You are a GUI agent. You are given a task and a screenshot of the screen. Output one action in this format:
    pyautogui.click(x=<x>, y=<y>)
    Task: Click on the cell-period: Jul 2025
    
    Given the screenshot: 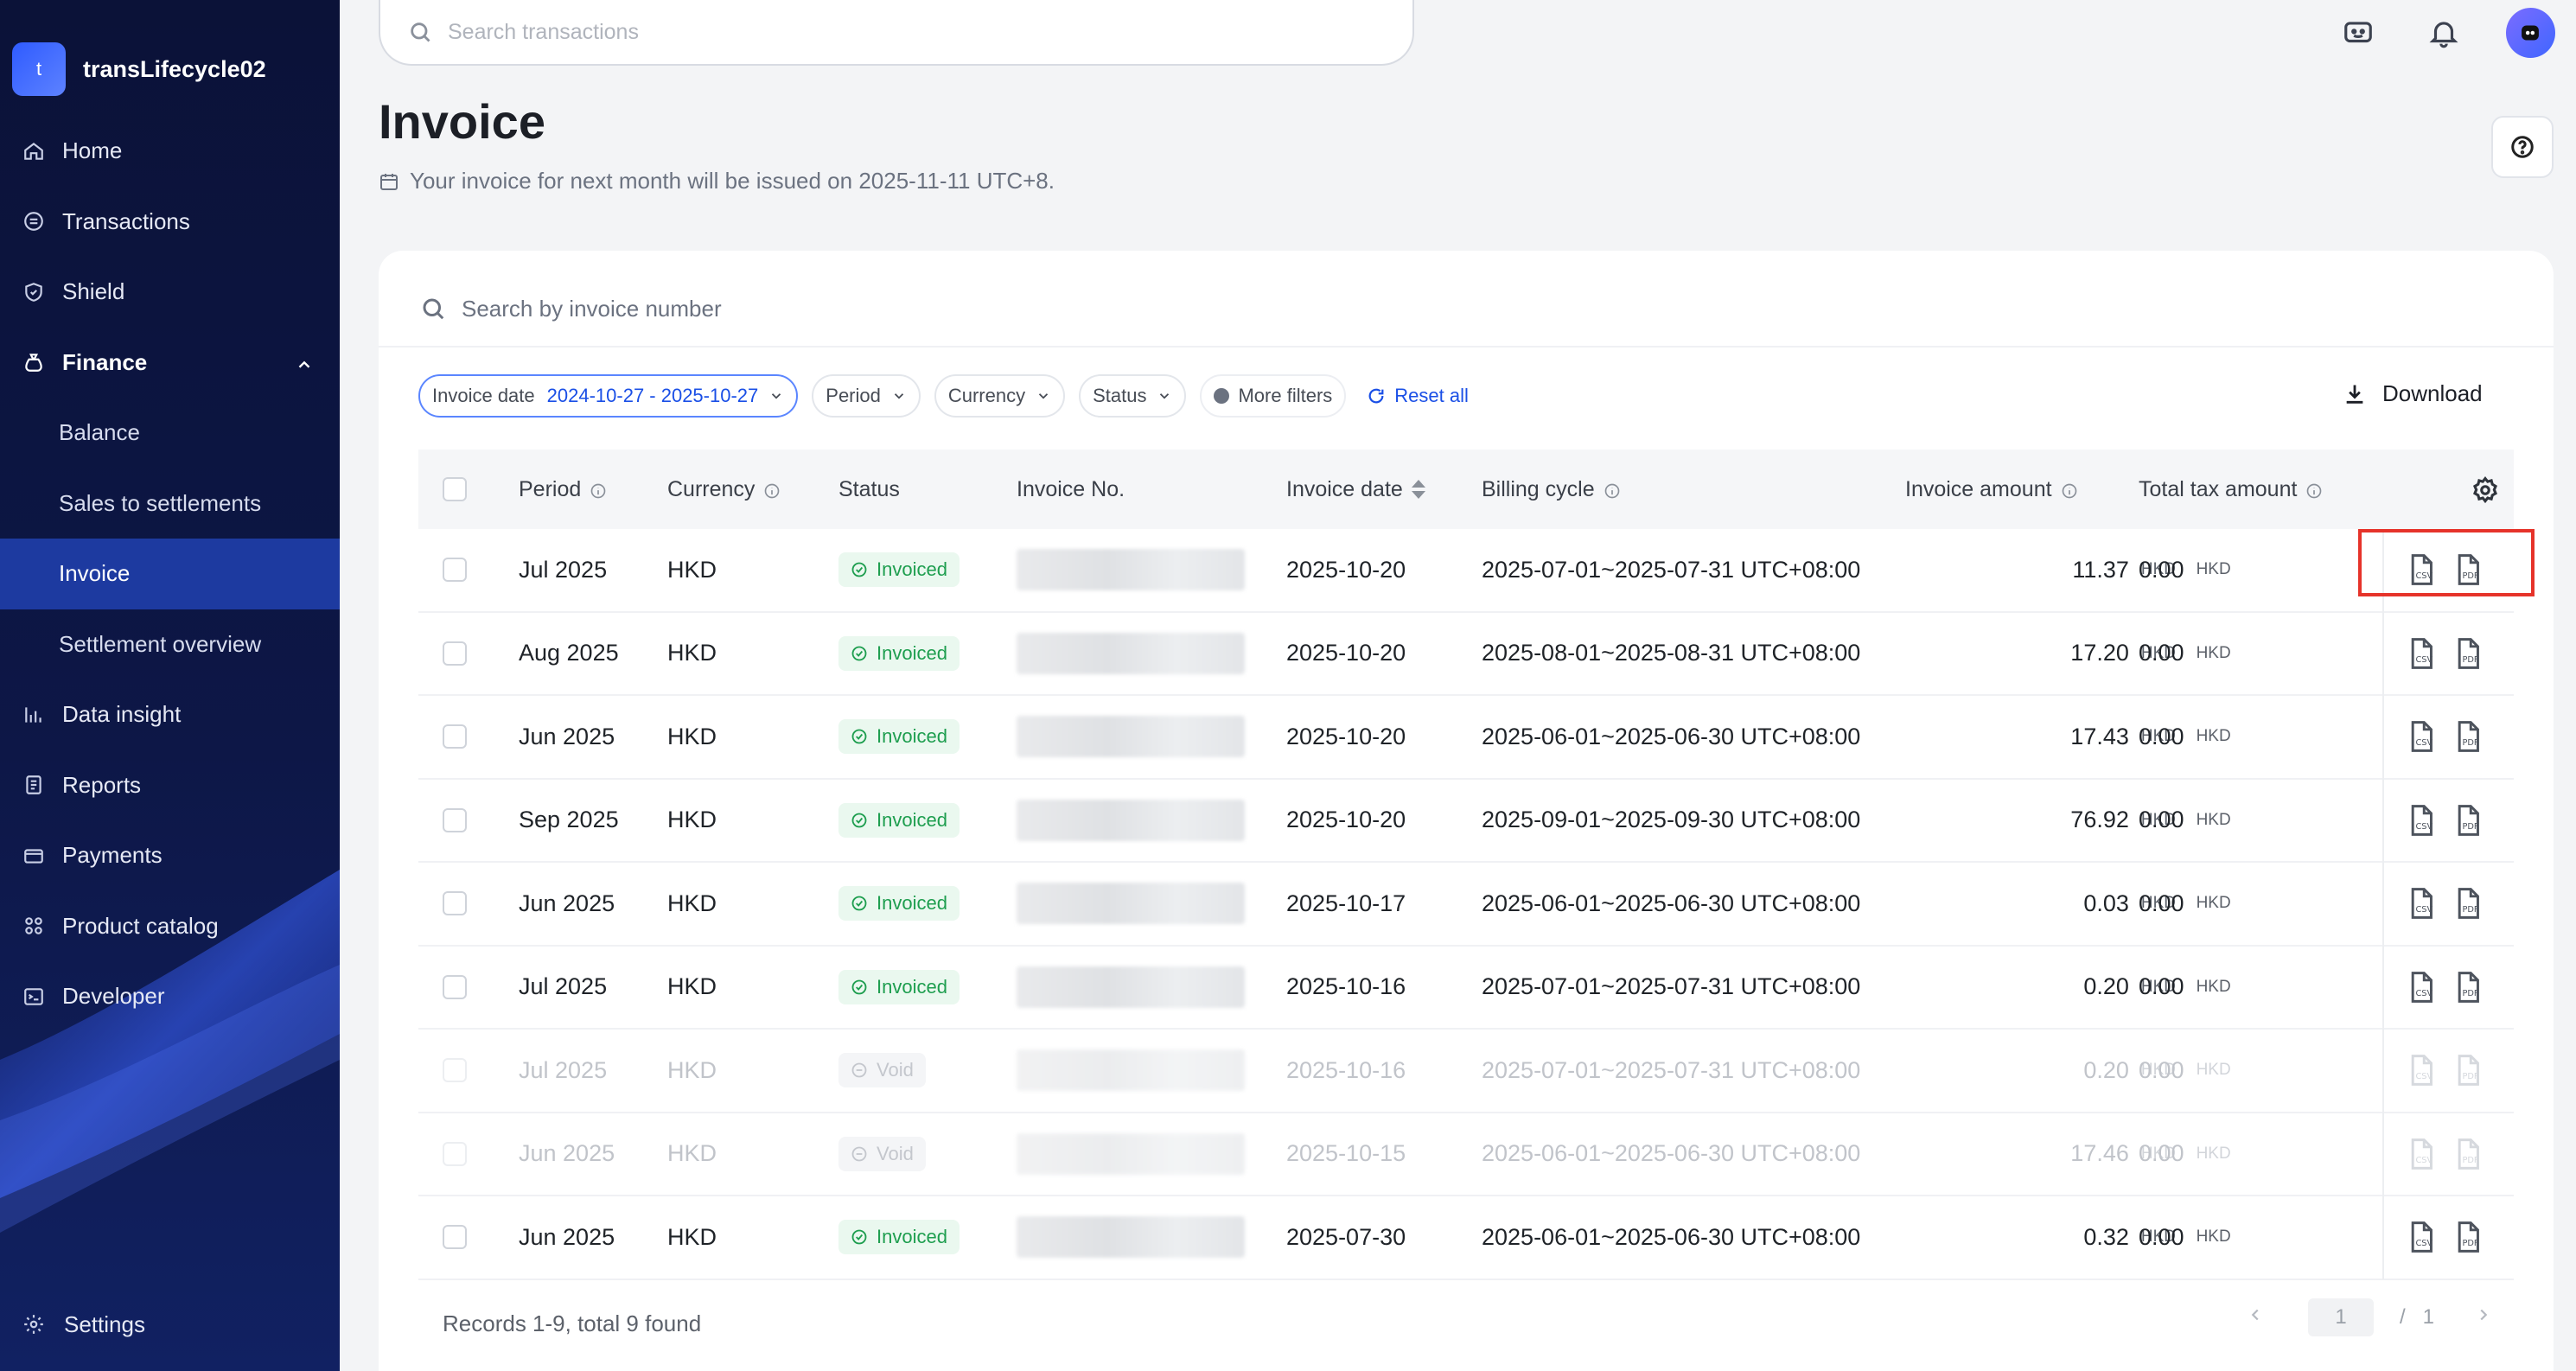 What is the action you would take?
    pyautogui.click(x=563, y=986)
    